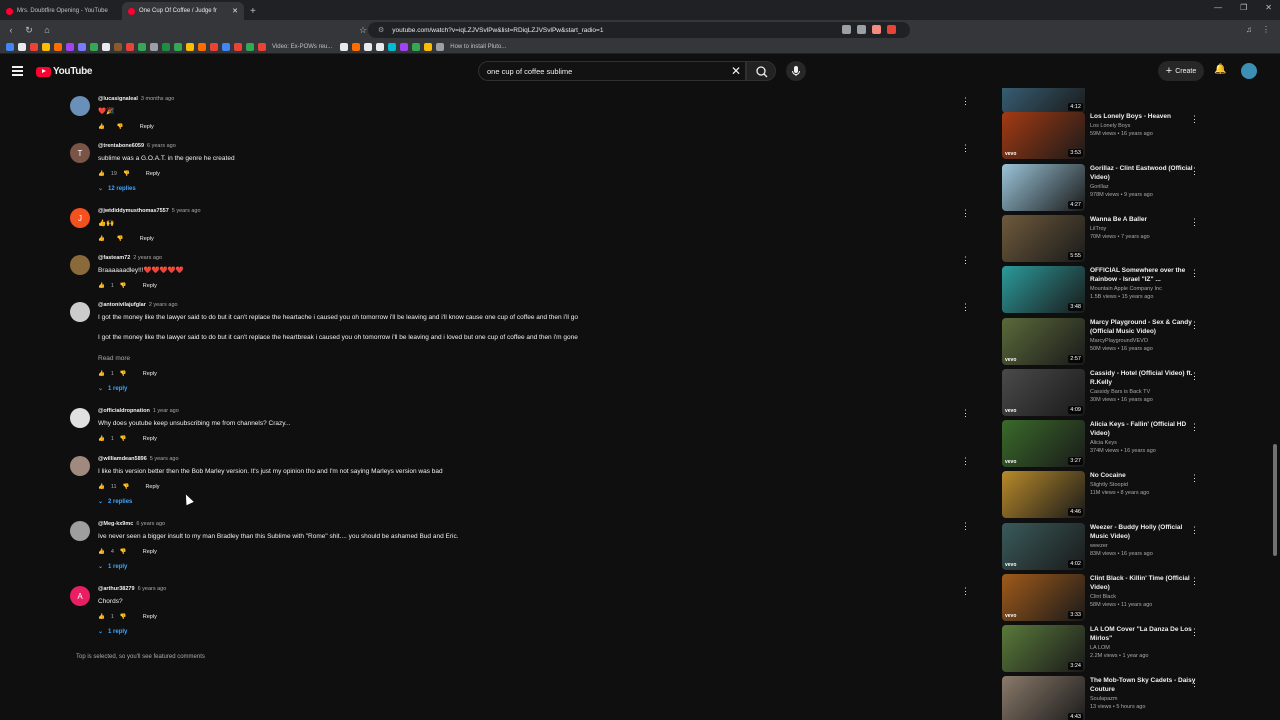 The image size is (1280, 720). What do you see at coordinates (150, 524) in the screenshot?
I see `comment-time: 6 years ago` at bounding box center [150, 524].